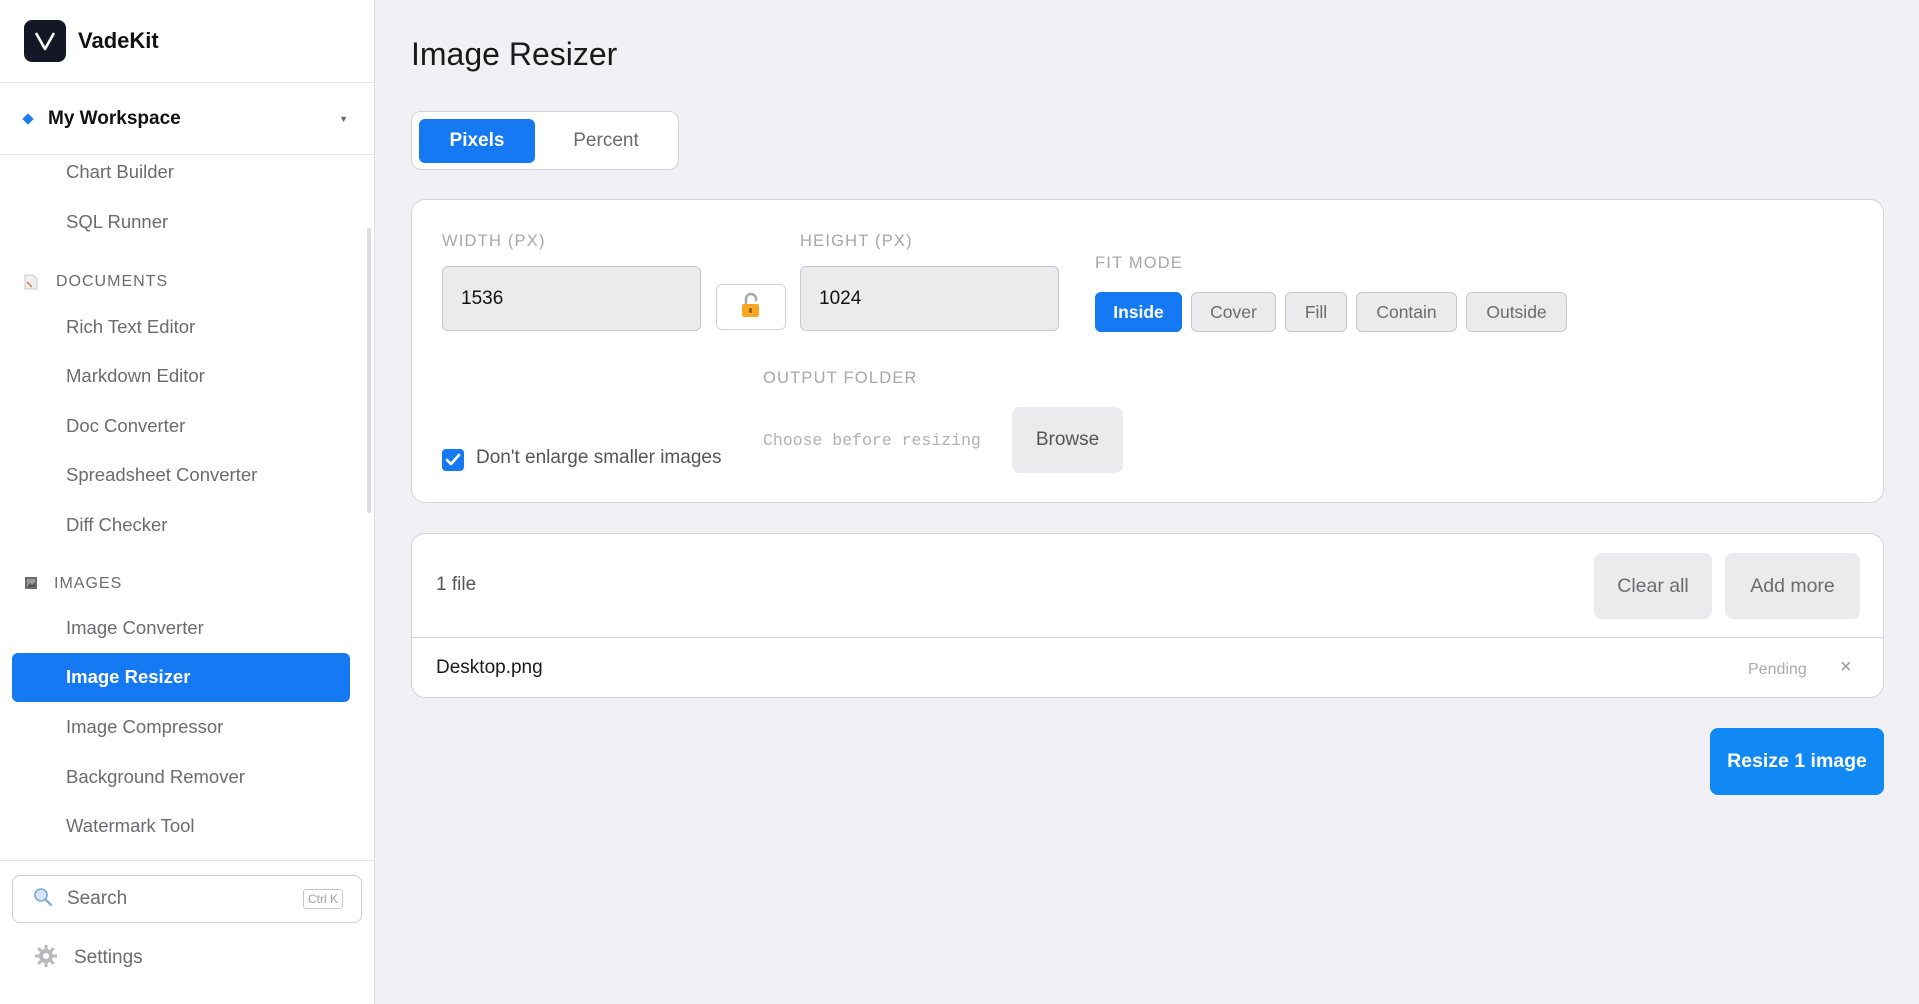 The image size is (1919, 1004). What do you see at coordinates (1147, 667) in the screenshot?
I see `file-row: Desktop.png Pending ×` at bounding box center [1147, 667].